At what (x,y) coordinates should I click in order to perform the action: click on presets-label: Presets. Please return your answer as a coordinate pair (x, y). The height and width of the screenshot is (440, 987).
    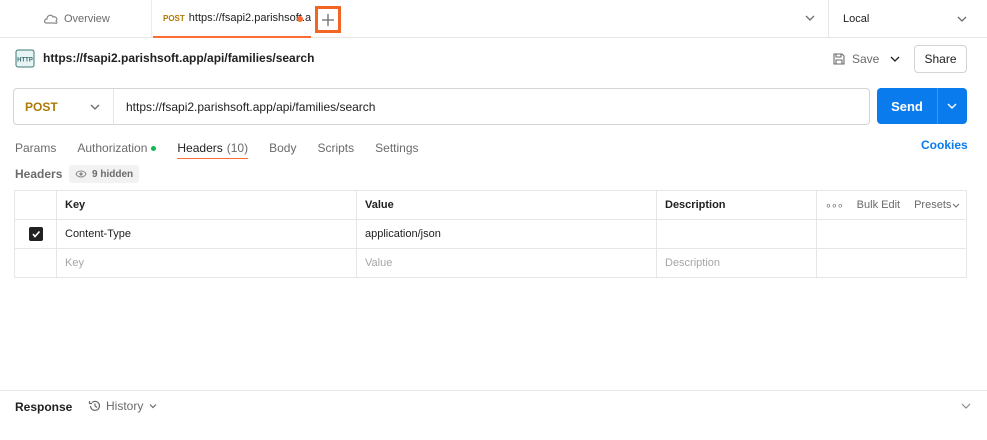
    Looking at the image, I should click on (933, 205).